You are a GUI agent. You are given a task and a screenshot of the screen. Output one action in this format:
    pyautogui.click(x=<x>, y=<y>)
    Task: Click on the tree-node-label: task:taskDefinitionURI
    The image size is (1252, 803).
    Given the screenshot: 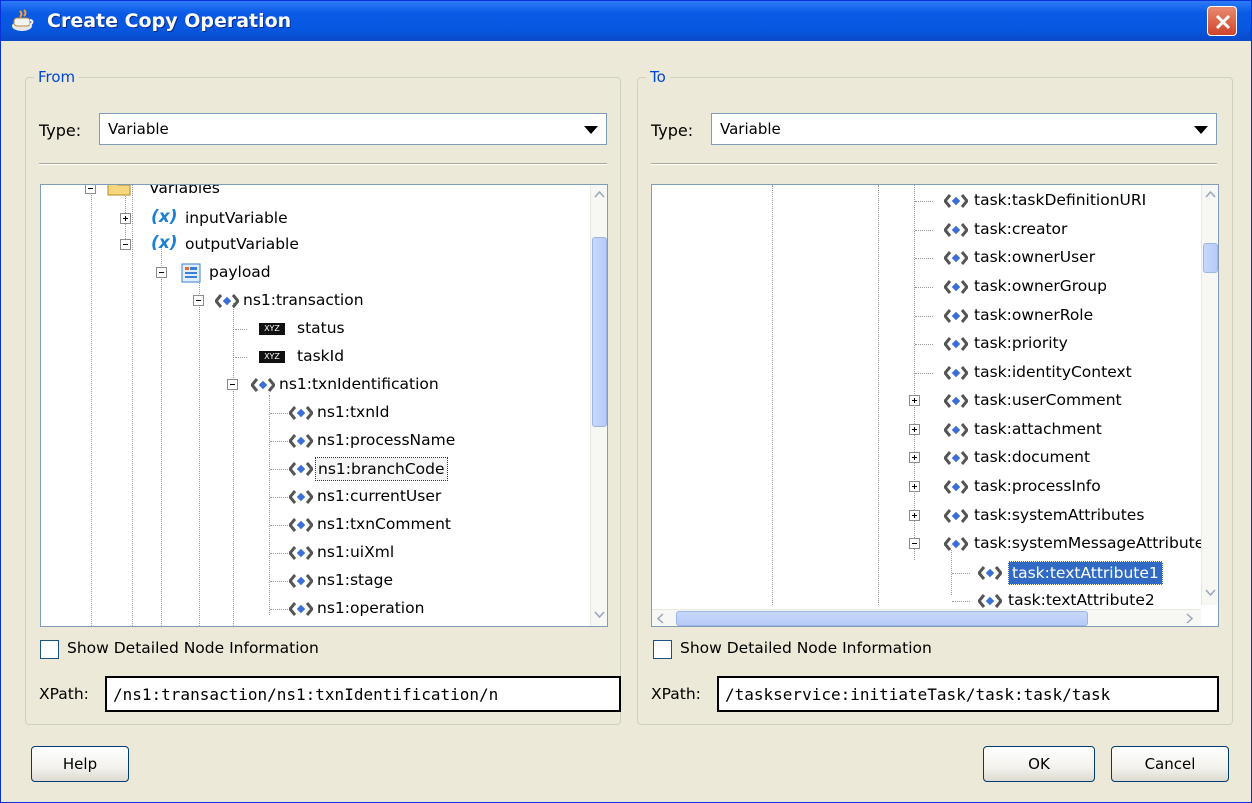 What is the action you would take?
    pyautogui.click(x=1060, y=200)
    